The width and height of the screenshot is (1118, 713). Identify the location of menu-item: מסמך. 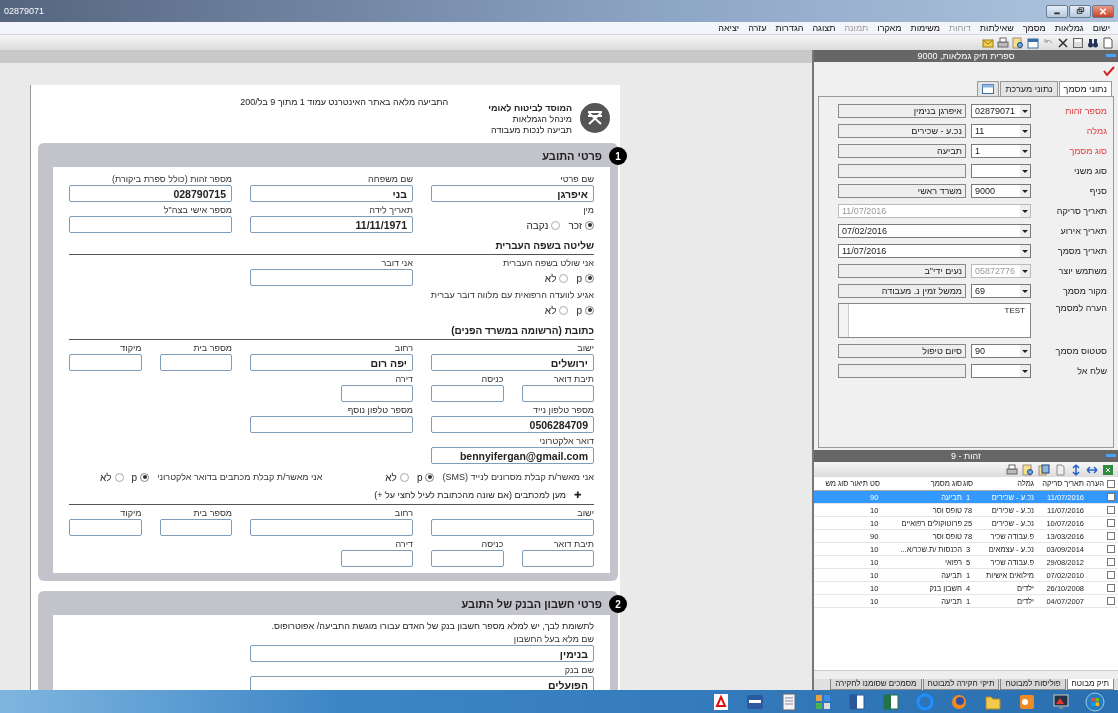
(1034, 28).